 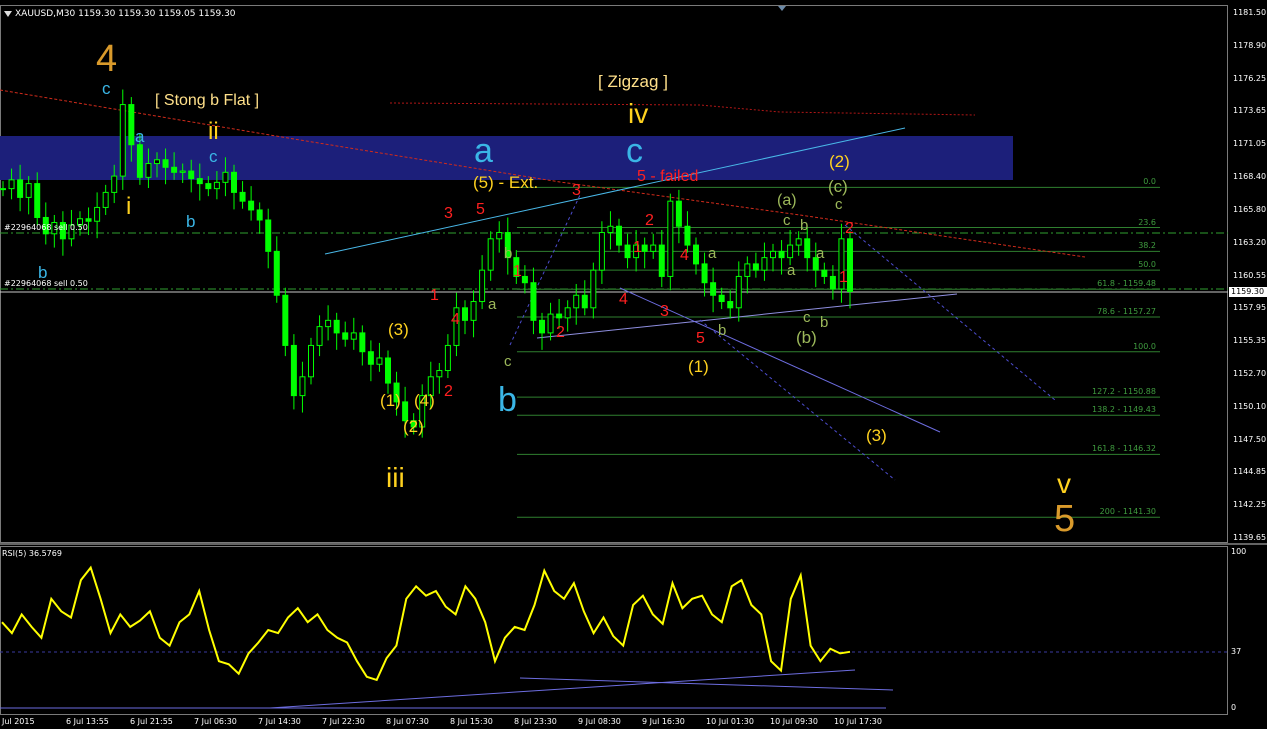 What do you see at coordinates (535, 721) in the screenshot?
I see `time-tick: 8 Jul 23:30` at bounding box center [535, 721].